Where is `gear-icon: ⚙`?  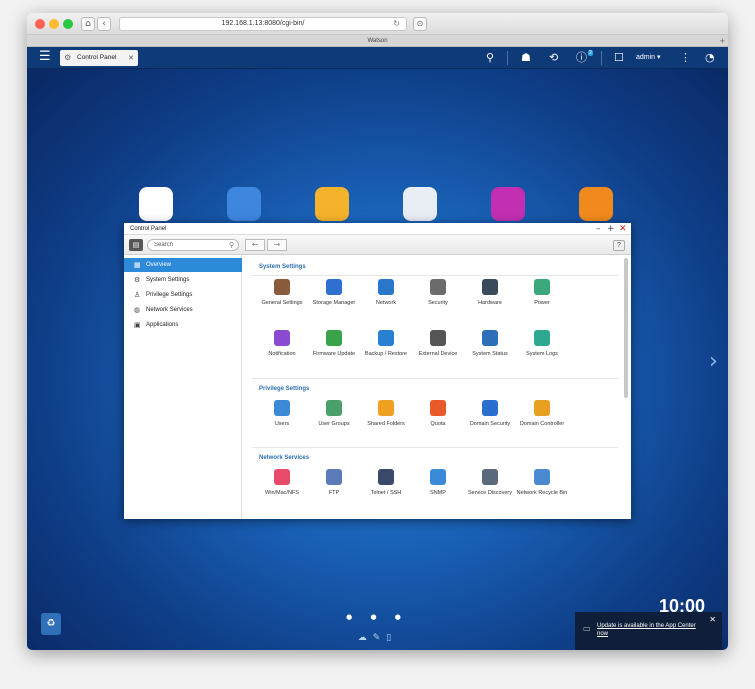
gear-icon: ⚙ is located at coordinates (137, 280).